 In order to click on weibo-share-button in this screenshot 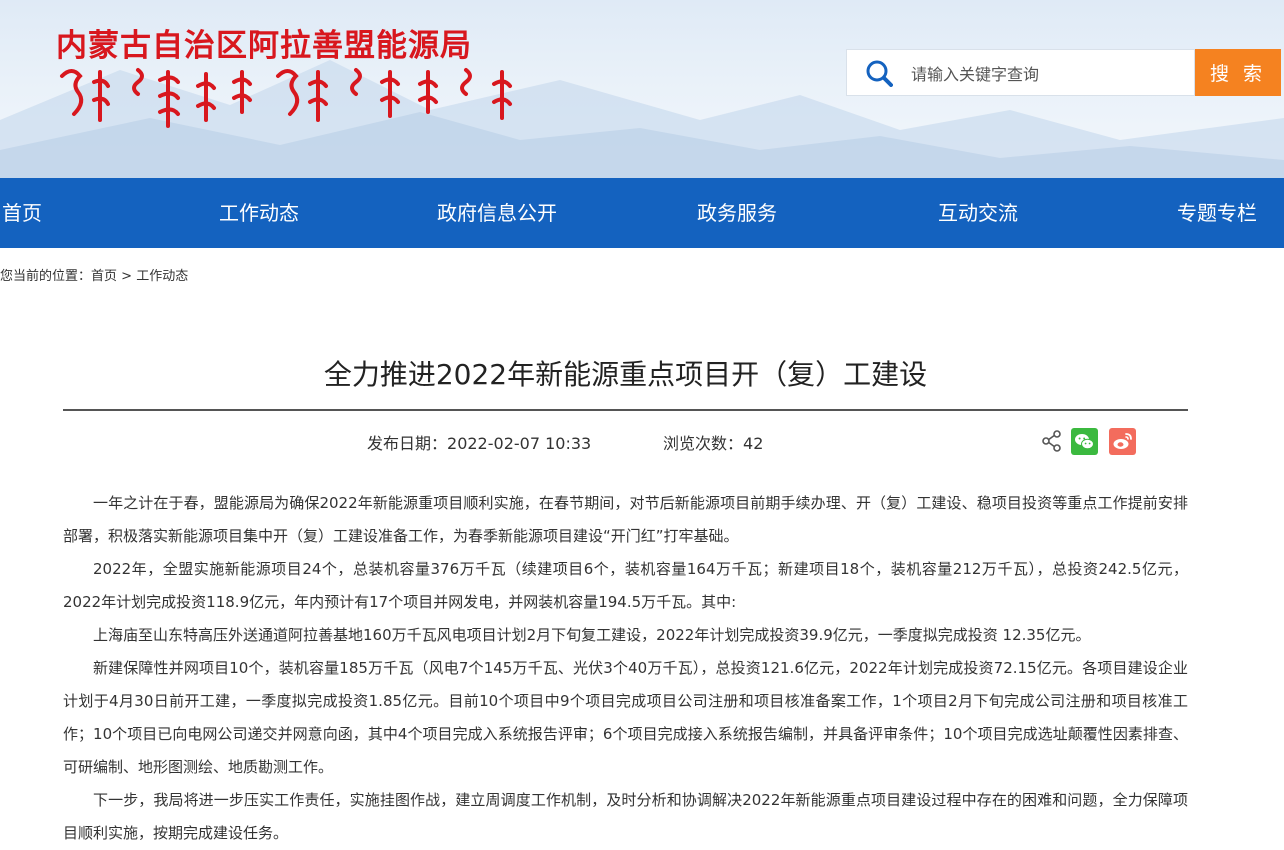, I will do `click(1122, 441)`.